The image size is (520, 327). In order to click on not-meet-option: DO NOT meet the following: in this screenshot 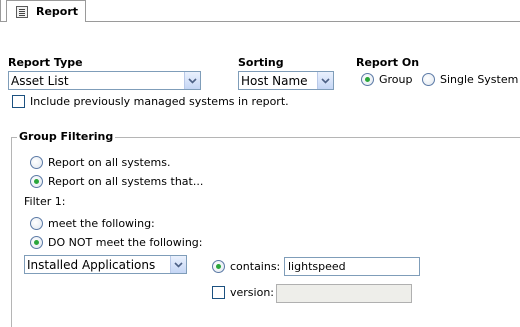, I will do `click(116, 242)`.